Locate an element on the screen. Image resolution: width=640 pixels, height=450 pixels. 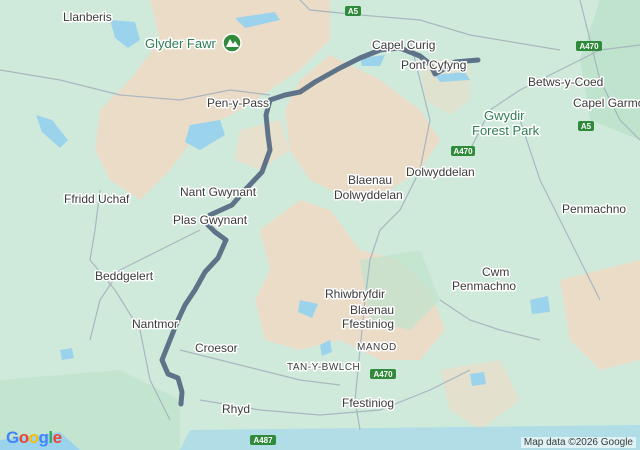
place-tan-y-bwlch: TAN-Y-BWLCH is located at coordinates (323, 367).